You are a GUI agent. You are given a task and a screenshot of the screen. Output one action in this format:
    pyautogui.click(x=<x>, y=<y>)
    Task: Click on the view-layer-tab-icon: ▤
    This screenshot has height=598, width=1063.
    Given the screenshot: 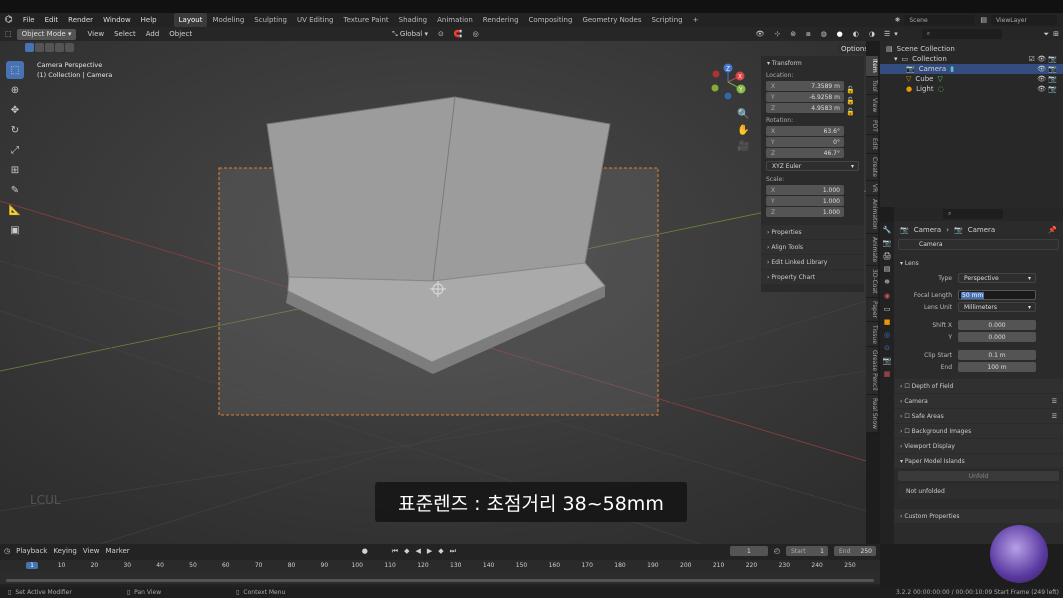 What is the action you would take?
    pyautogui.click(x=887, y=269)
    